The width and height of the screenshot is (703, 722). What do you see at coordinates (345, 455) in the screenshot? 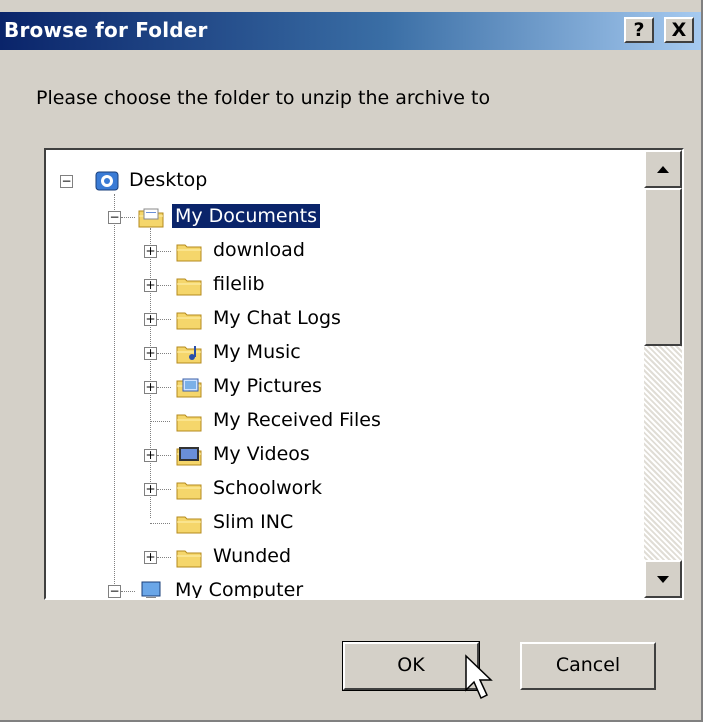
I see `tree-item: + My Videos` at bounding box center [345, 455].